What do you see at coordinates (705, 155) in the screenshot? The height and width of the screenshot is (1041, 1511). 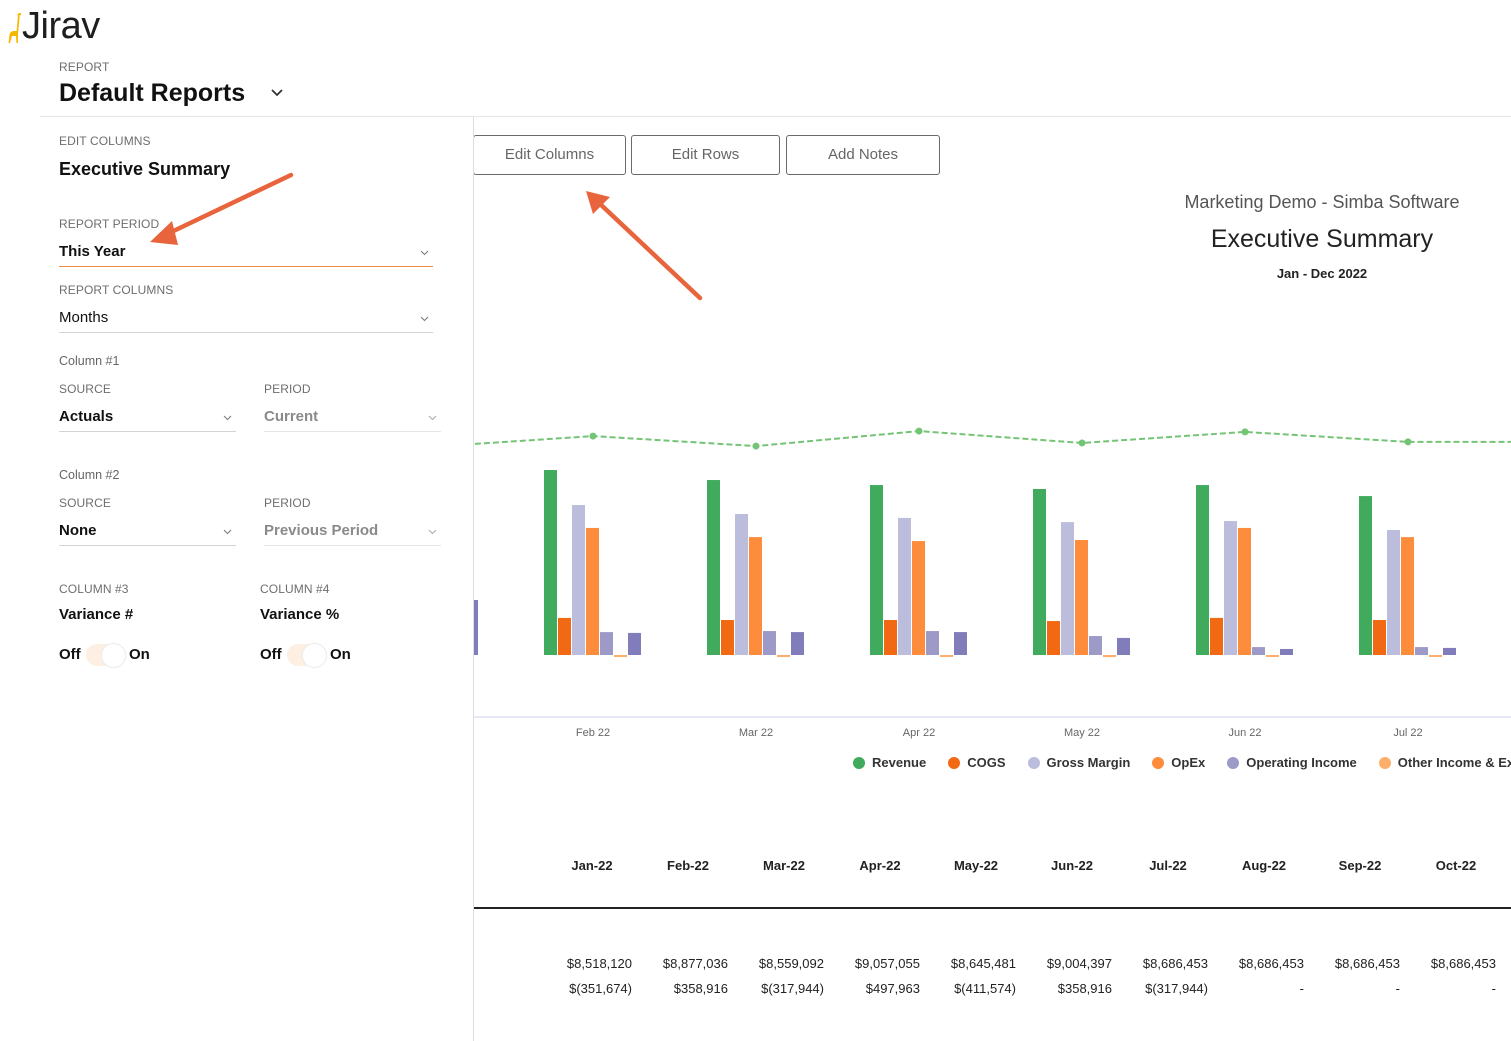 I see `edit-rows-button: Edit Rows` at bounding box center [705, 155].